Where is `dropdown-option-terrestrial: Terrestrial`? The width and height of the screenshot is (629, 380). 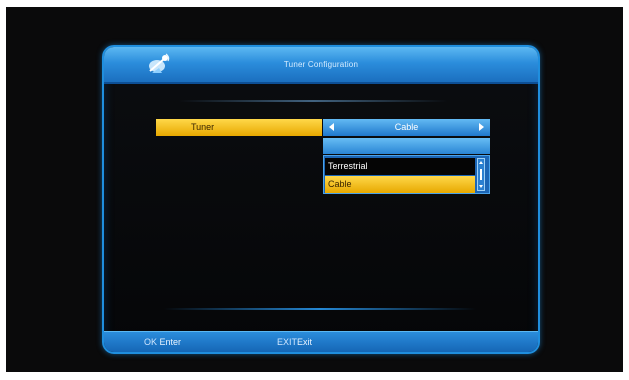
dropdown-option-terrestrial: Terrestrial is located at coordinates (400, 166).